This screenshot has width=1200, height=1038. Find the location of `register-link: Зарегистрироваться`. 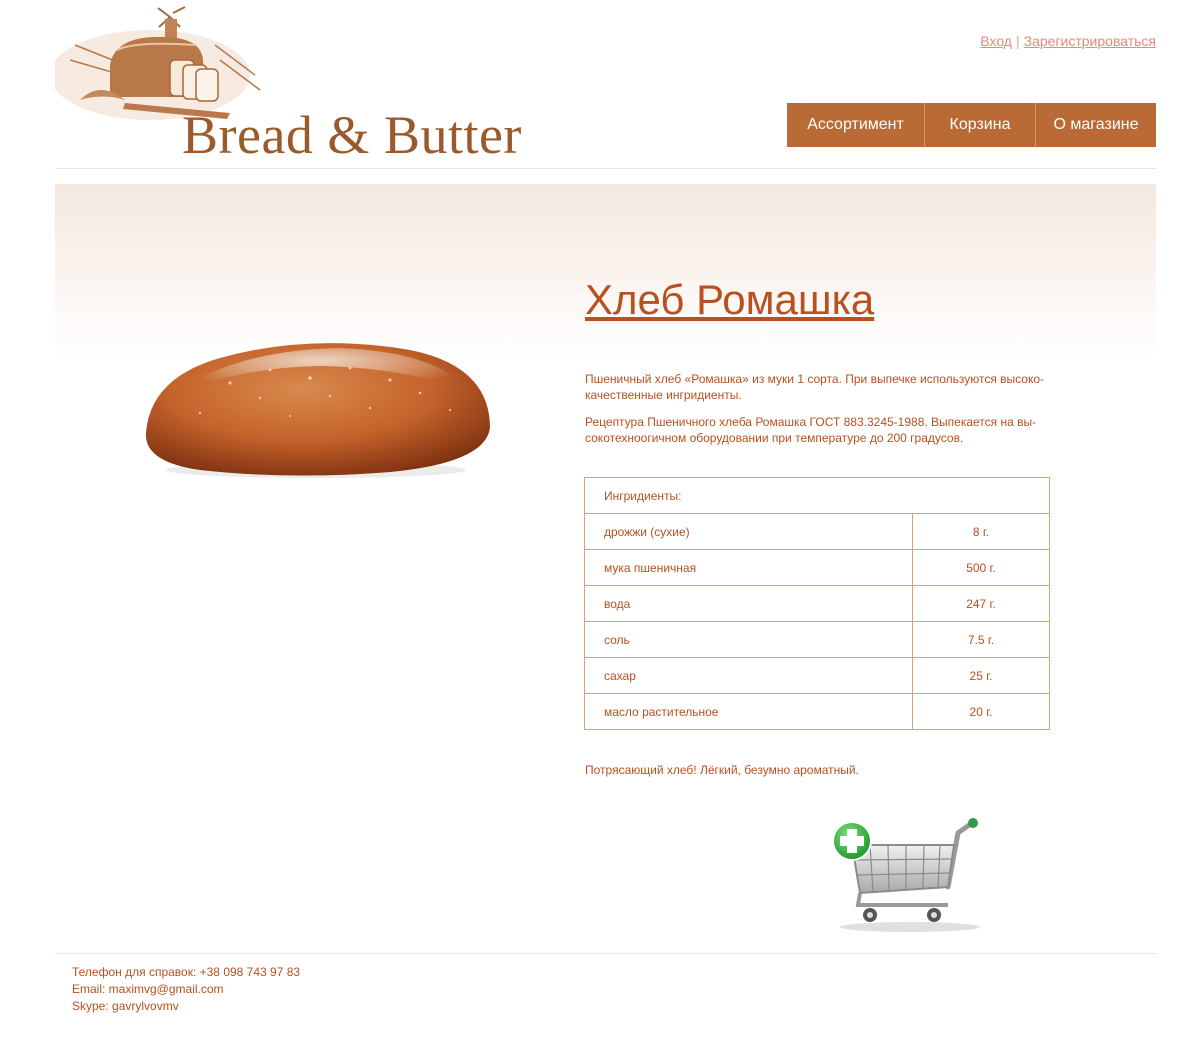

register-link: Зарегистрироваться is located at coordinates (1090, 41).